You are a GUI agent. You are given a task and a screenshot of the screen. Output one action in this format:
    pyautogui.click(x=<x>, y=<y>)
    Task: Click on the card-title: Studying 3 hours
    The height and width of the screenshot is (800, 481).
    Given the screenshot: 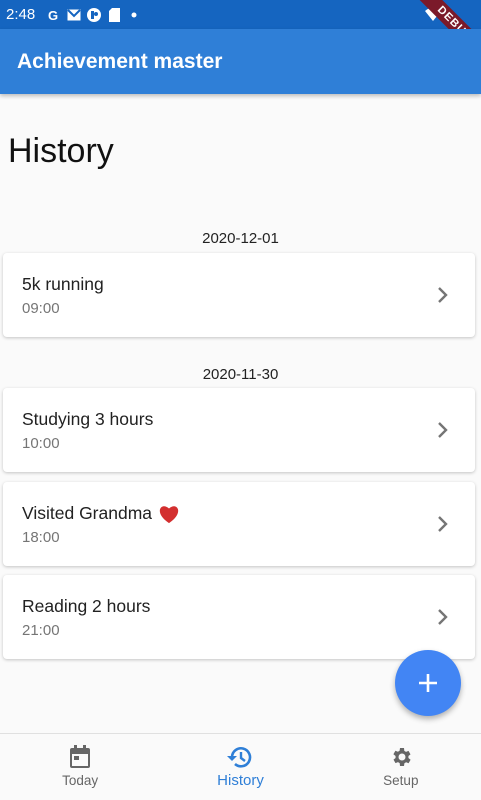 What is the action you would take?
    pyautogui.click(x=87, y=419)
    